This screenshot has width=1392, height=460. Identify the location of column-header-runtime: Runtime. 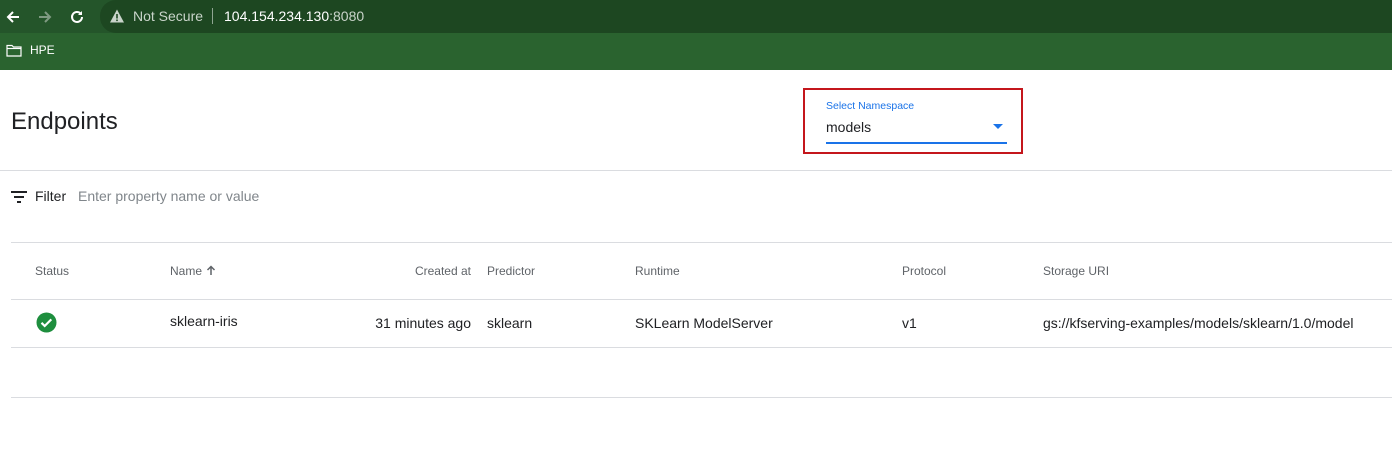
(657, 271).